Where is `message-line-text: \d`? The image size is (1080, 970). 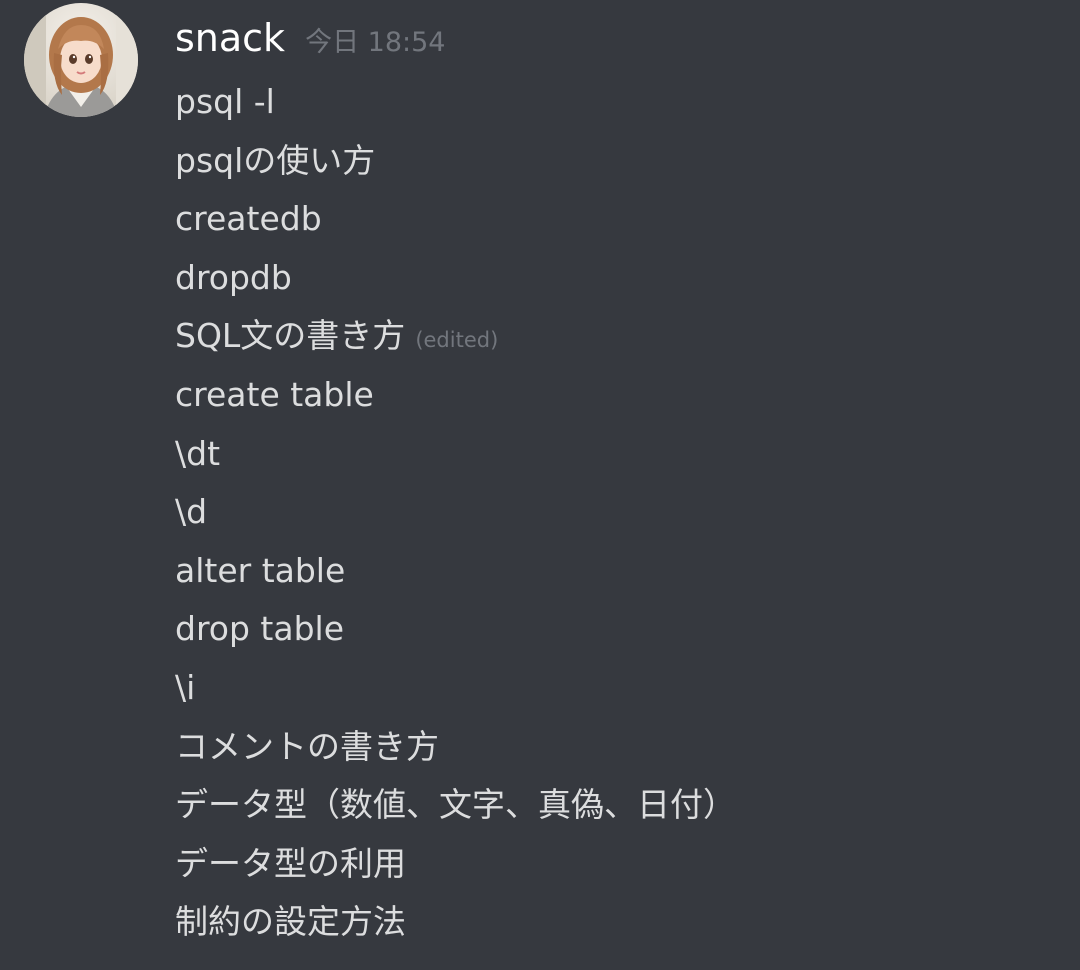 message-line-text: \d is located at coordinates (191, 512).